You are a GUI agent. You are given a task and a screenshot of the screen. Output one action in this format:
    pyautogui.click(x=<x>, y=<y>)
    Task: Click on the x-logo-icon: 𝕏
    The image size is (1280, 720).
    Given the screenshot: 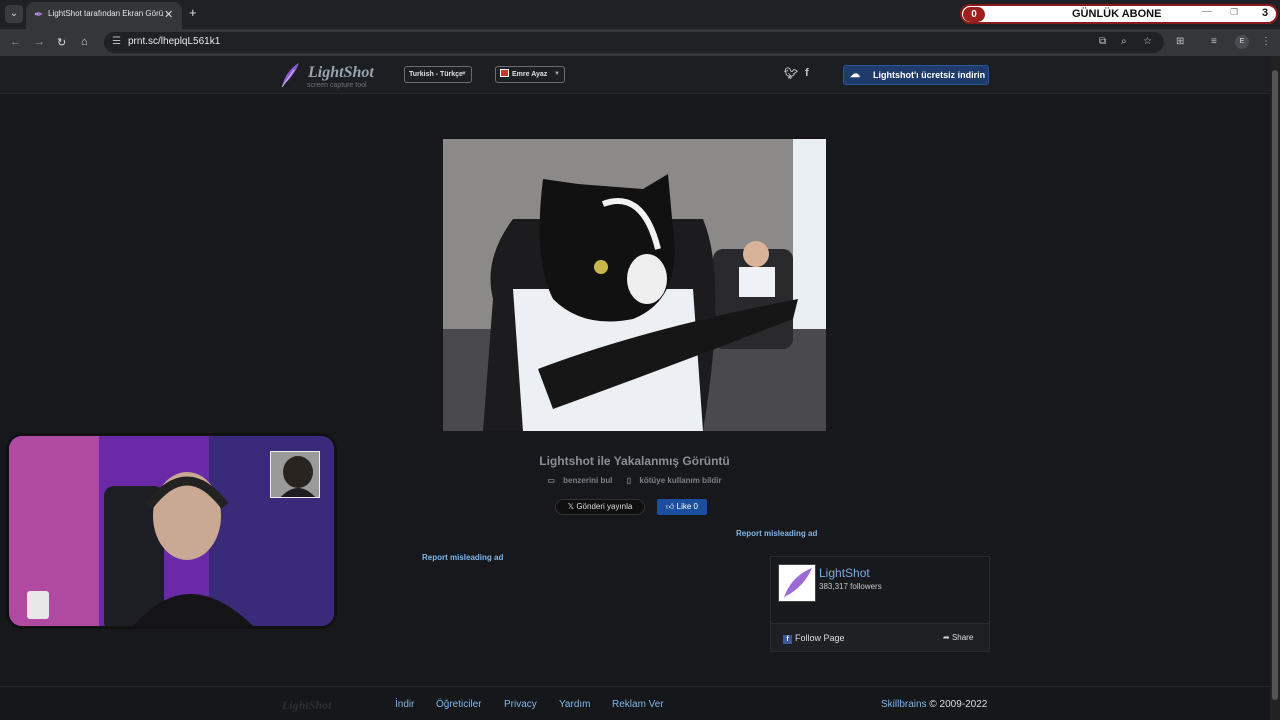 What is the action you would take?
    pyautogui.click(x=571, y=506)
    